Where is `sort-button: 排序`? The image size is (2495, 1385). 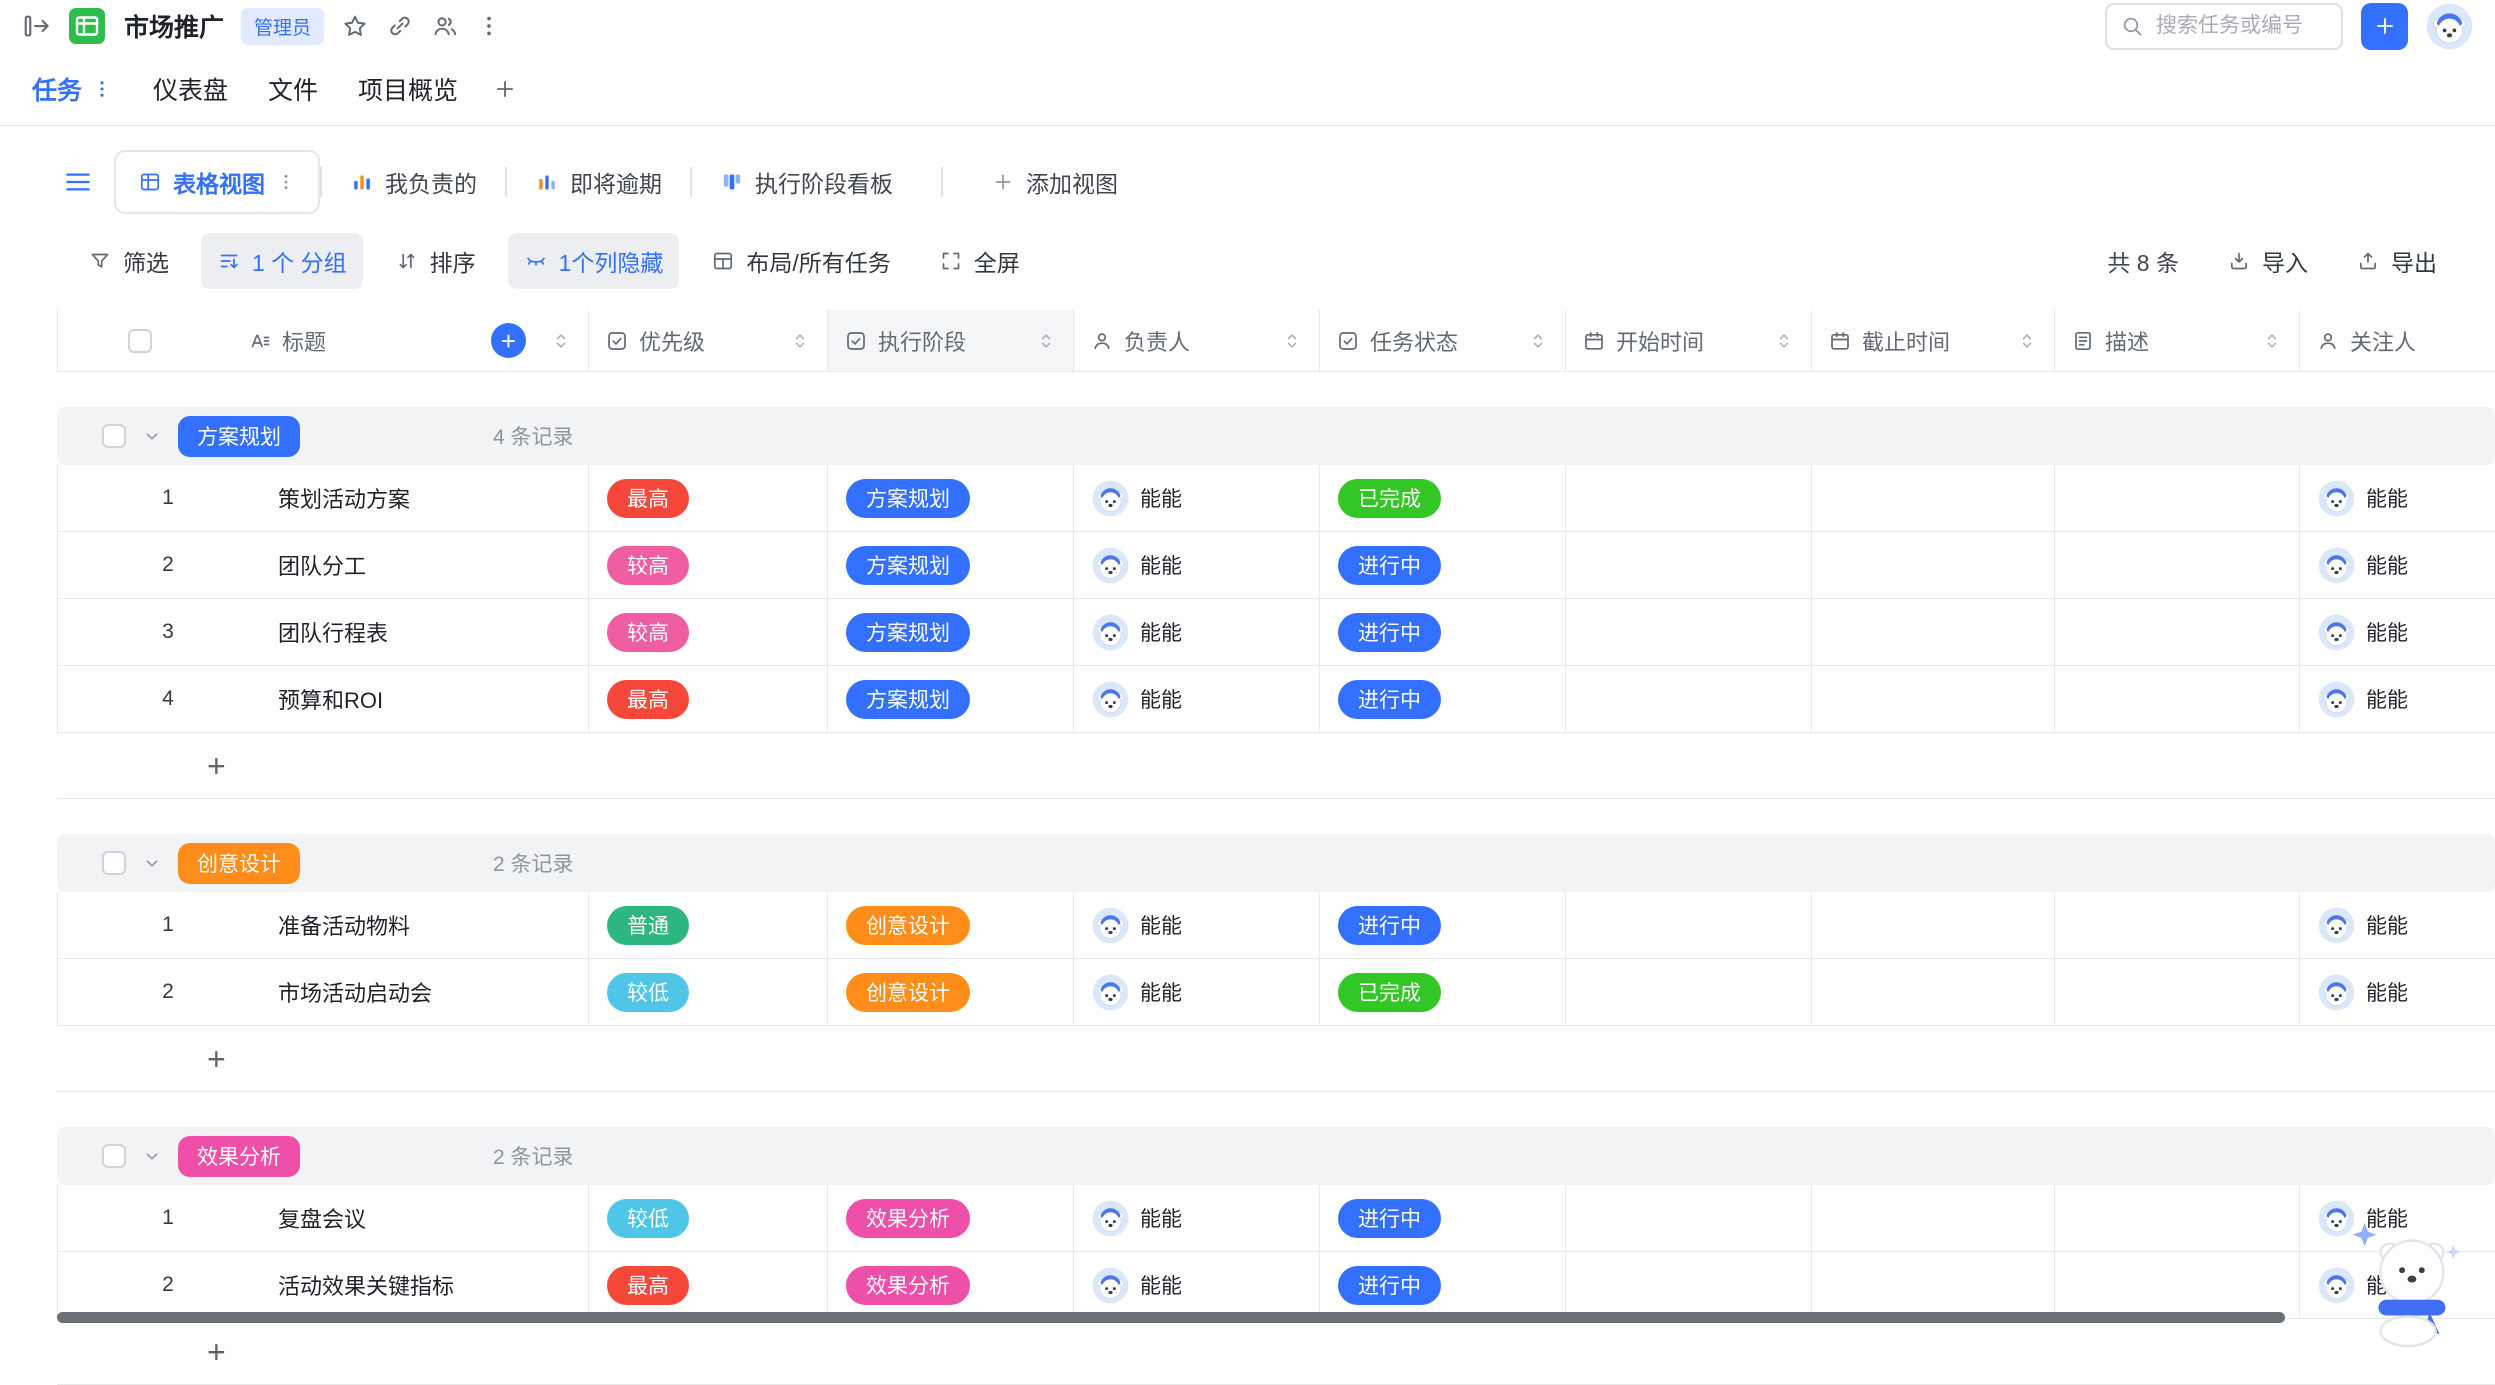 sort-button: 排序 is located at coordinates (435, 261).